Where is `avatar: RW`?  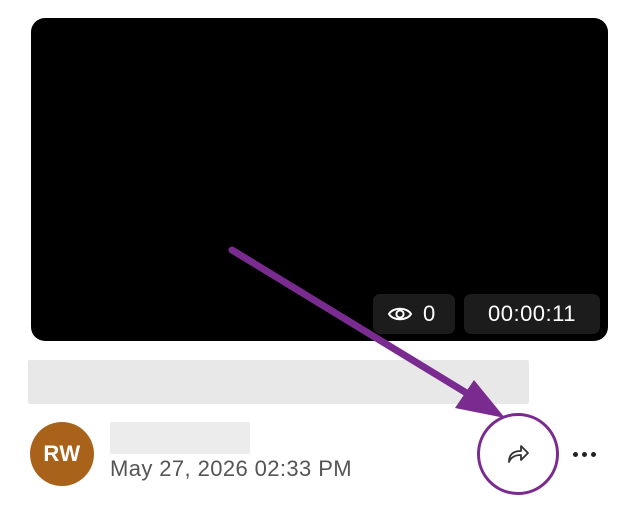
avatar: RW is located at coordinates (62, 454).